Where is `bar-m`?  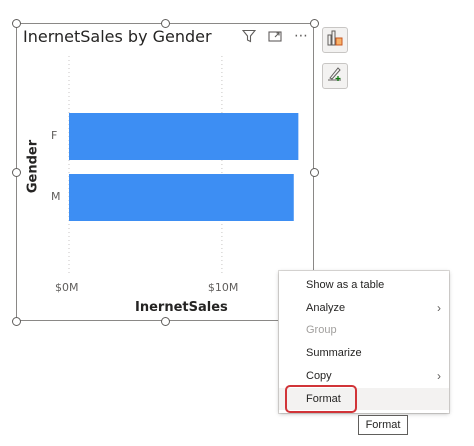 bar-m is located at coordinates (181, 197).